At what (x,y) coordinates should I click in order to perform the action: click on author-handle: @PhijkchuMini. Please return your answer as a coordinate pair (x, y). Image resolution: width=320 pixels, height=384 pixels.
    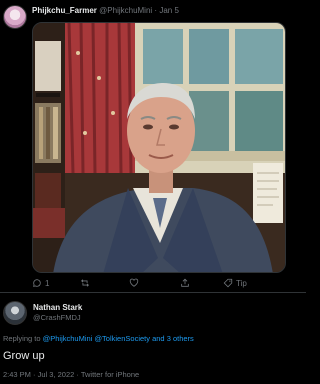
    Looking at the image, I should click on (125, 10).